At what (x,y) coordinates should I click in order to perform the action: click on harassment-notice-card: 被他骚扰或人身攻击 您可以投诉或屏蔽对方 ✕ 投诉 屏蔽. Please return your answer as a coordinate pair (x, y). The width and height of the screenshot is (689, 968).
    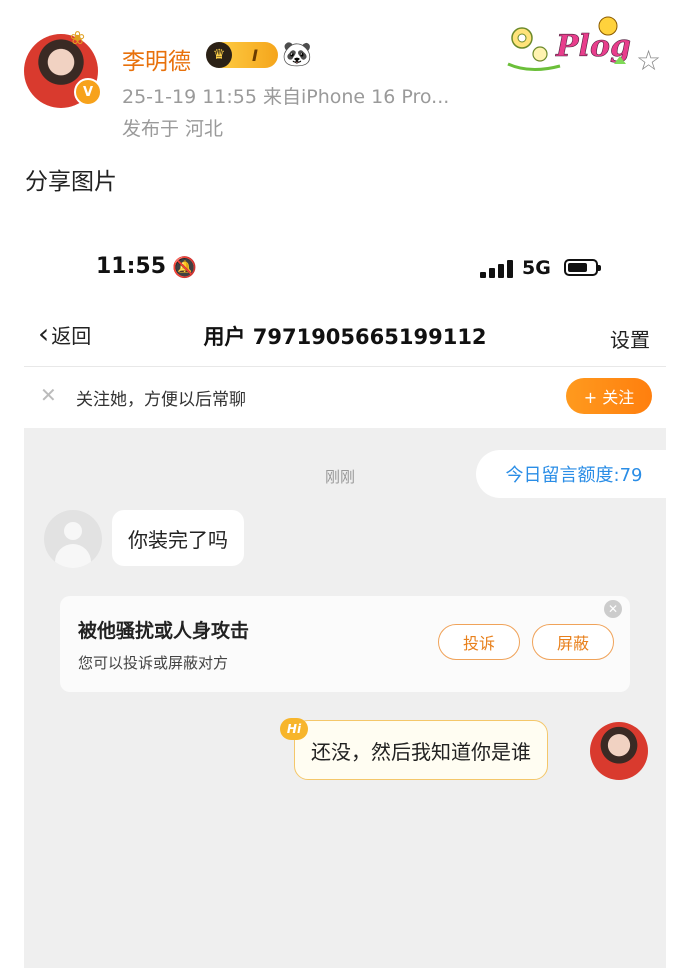
    Looking at the image, I should click on (345, 644).